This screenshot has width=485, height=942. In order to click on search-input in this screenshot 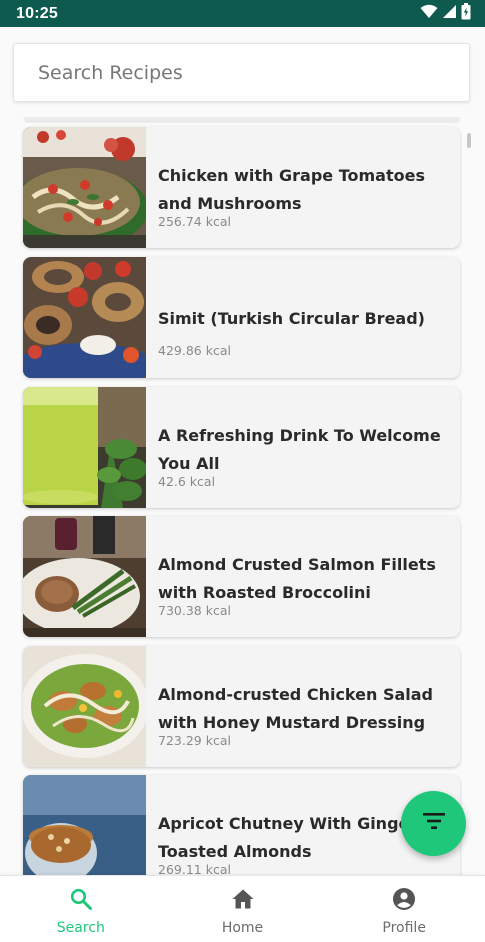, I will do `click(241, 72)`.